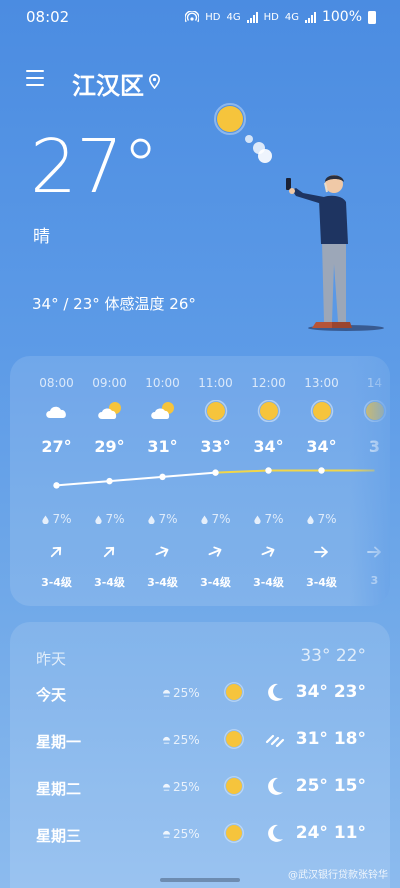 The width and height of the screenshot is (400, 888). What do you see at coordinates (56, 383) in the screenshot?
I see `hour-time: 08:00` at bounding box center [56, 383].